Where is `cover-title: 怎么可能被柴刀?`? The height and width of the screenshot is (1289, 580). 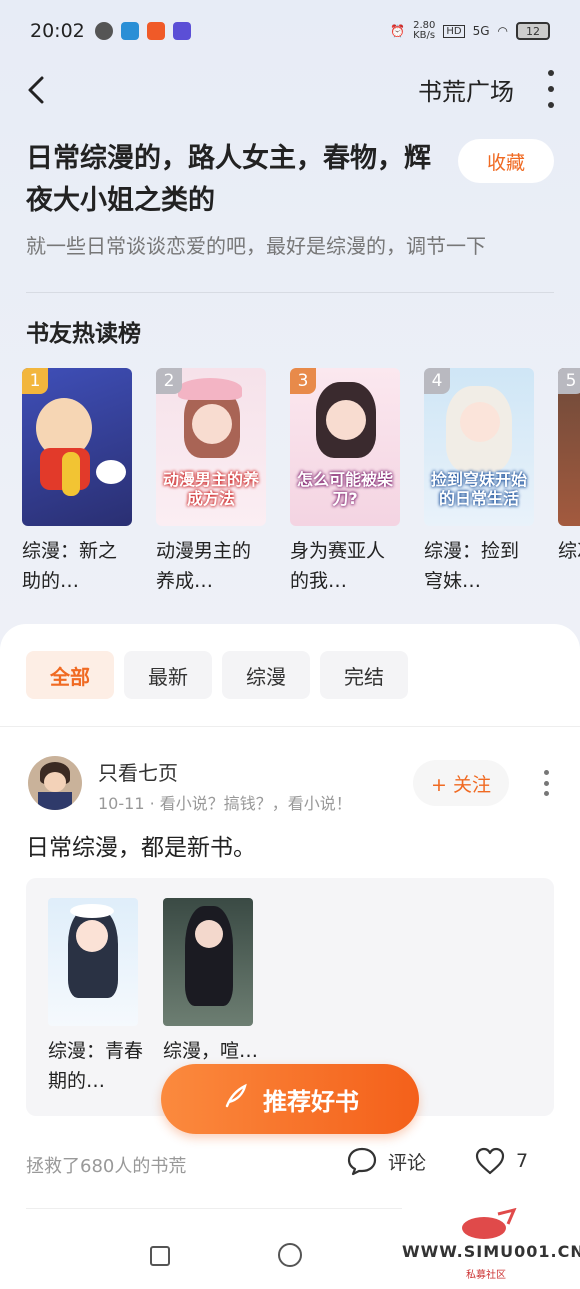
cover-title: 怎么可能被柴刀? is located at coordinates (344, 489).